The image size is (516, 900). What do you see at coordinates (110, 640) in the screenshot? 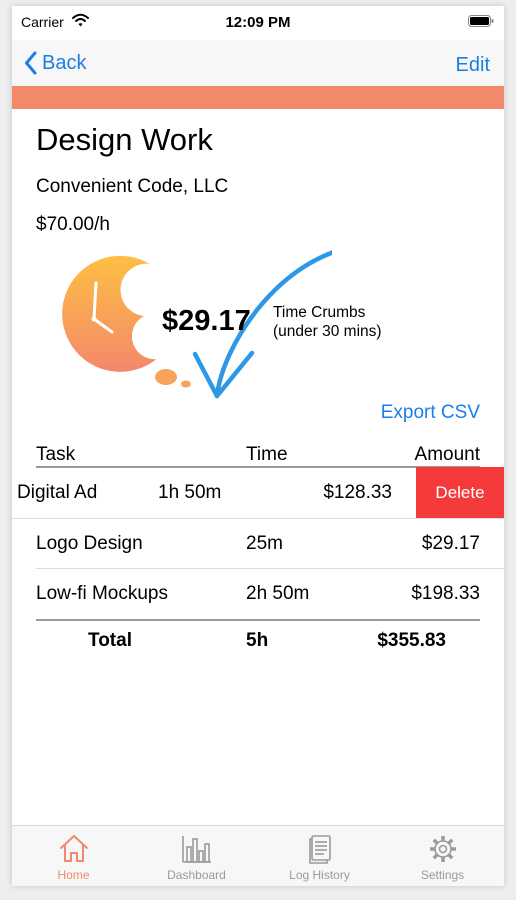
I see `total-label: Total` at bounding box center [110, 640].